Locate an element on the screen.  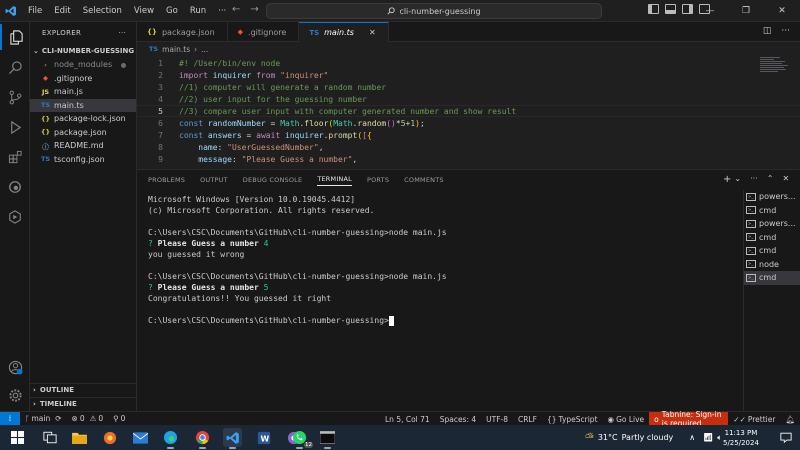
network-icon: 📶︎ is located at coordinates (708, 437).